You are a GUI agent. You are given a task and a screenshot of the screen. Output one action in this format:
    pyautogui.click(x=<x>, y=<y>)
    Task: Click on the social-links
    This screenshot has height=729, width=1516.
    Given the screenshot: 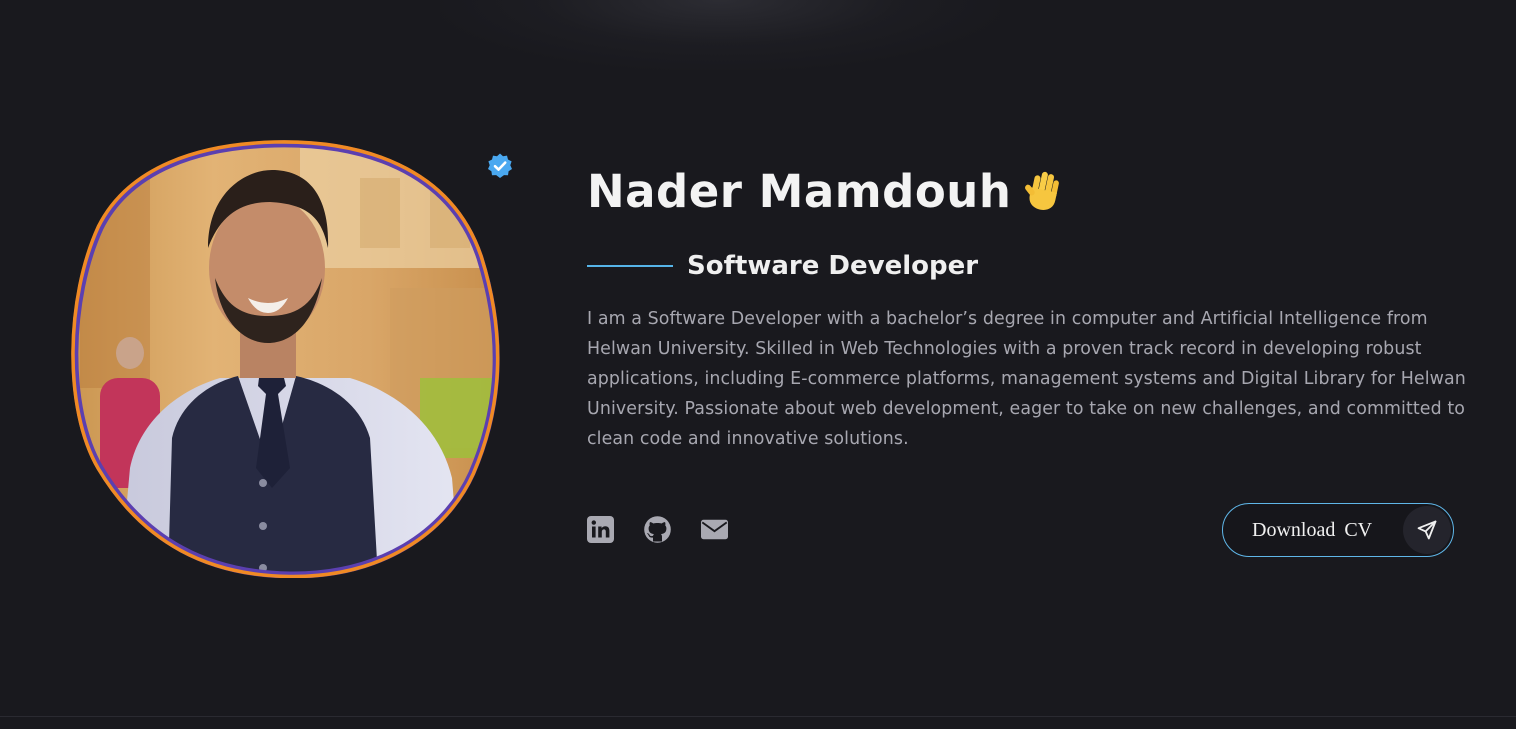 What is the action you would take?
    pyautogui.click(x=657, y=529)
    